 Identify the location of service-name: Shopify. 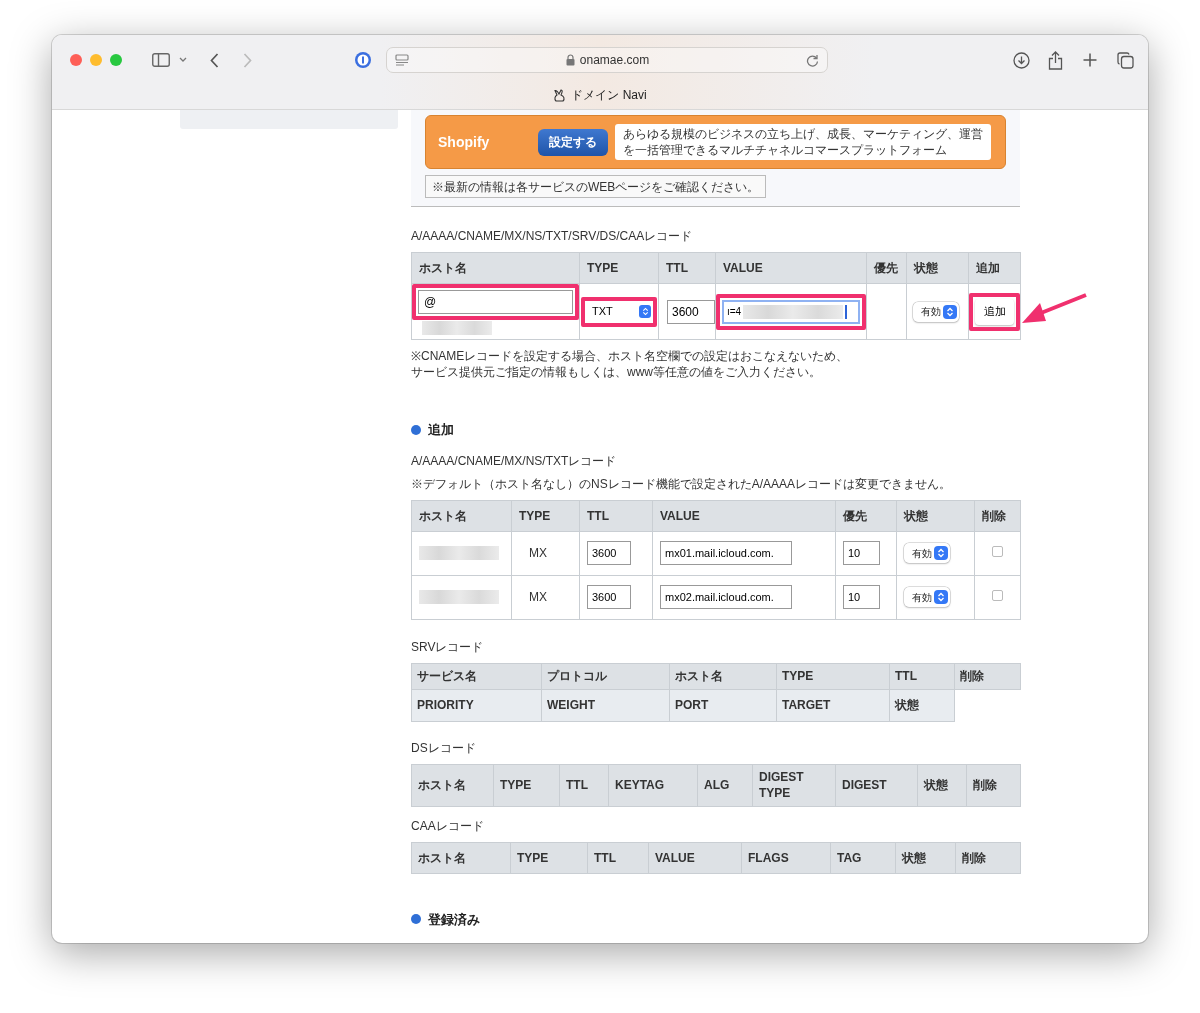
(464, 142).